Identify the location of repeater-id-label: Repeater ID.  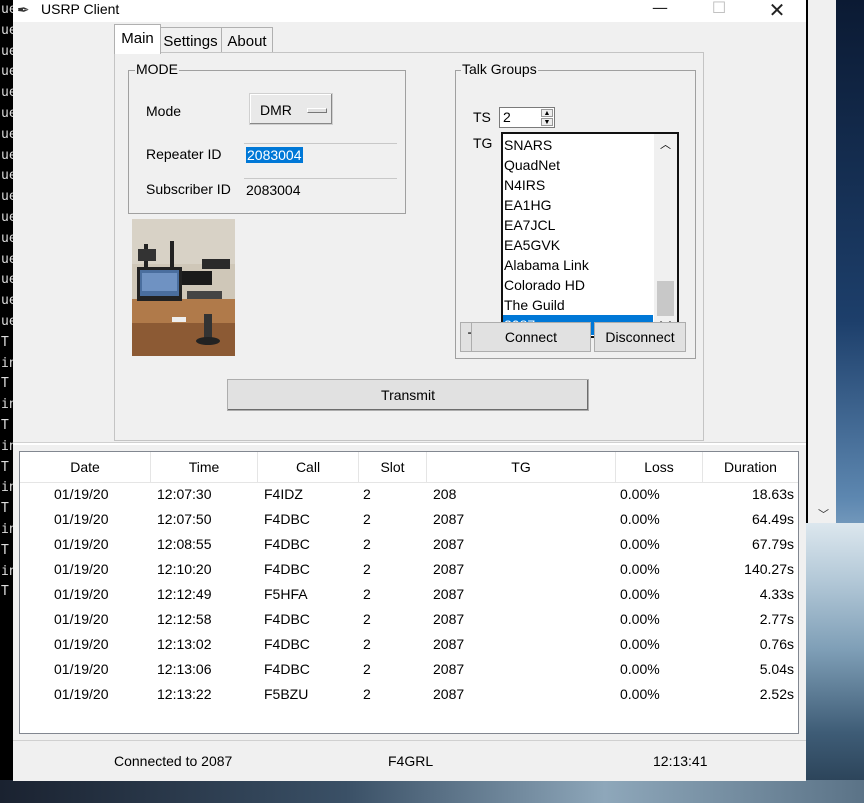
(184, 154).